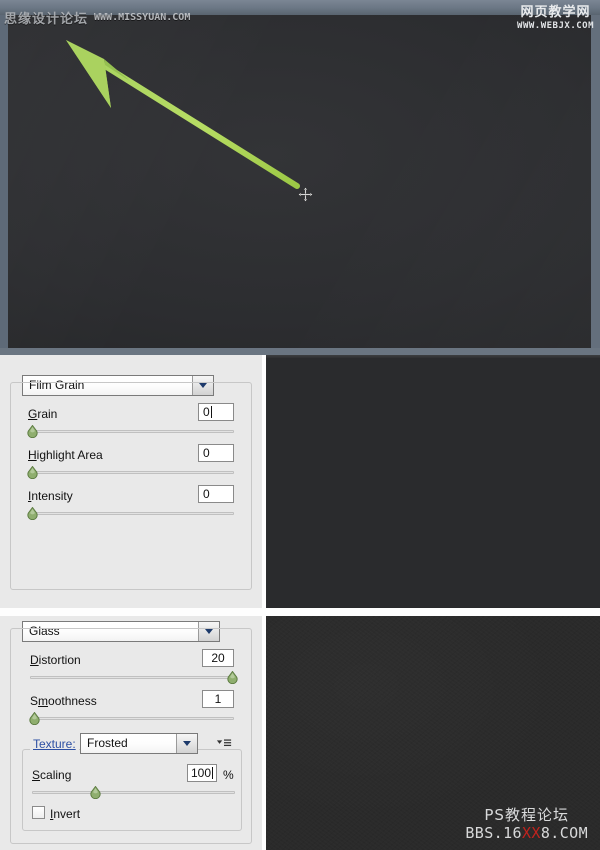 The width and height of the screenshot is (600, 850). What do you see at coordinates (95, 792) in the screenshot?
I see `scaling-slider-handle` at bounding box center [95, 792].